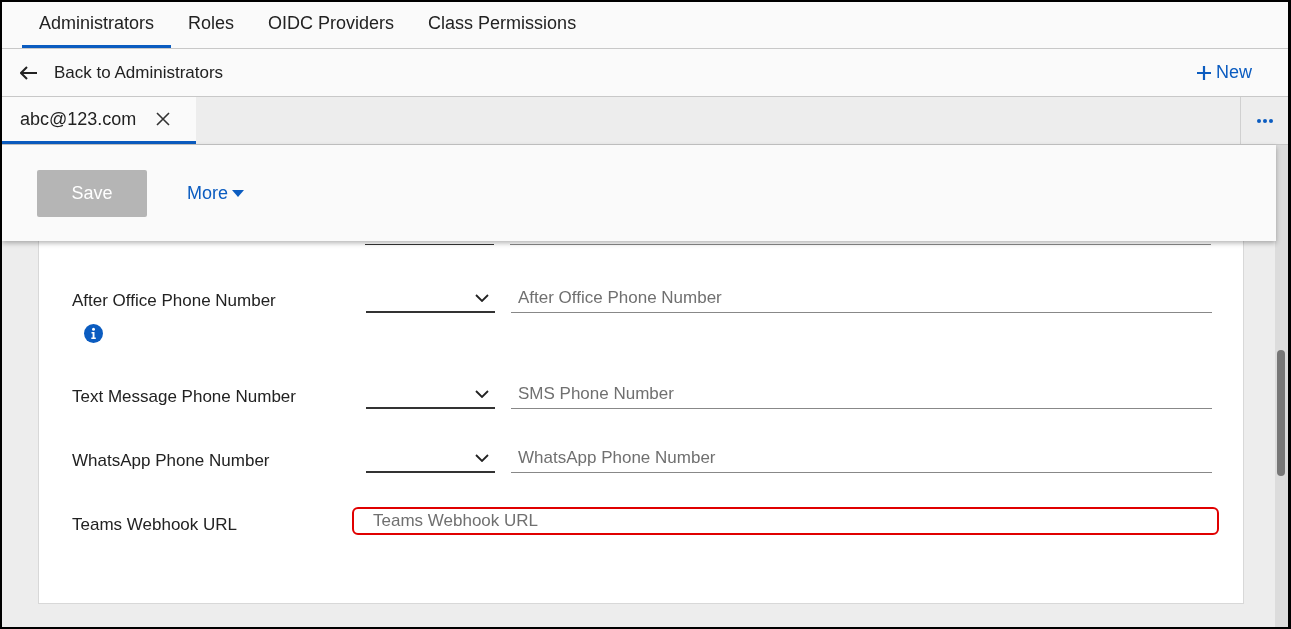  Describe the element at coordinates (331, 25) in the screenshot. I see `nav-tab: OIDC Providers` at that location.